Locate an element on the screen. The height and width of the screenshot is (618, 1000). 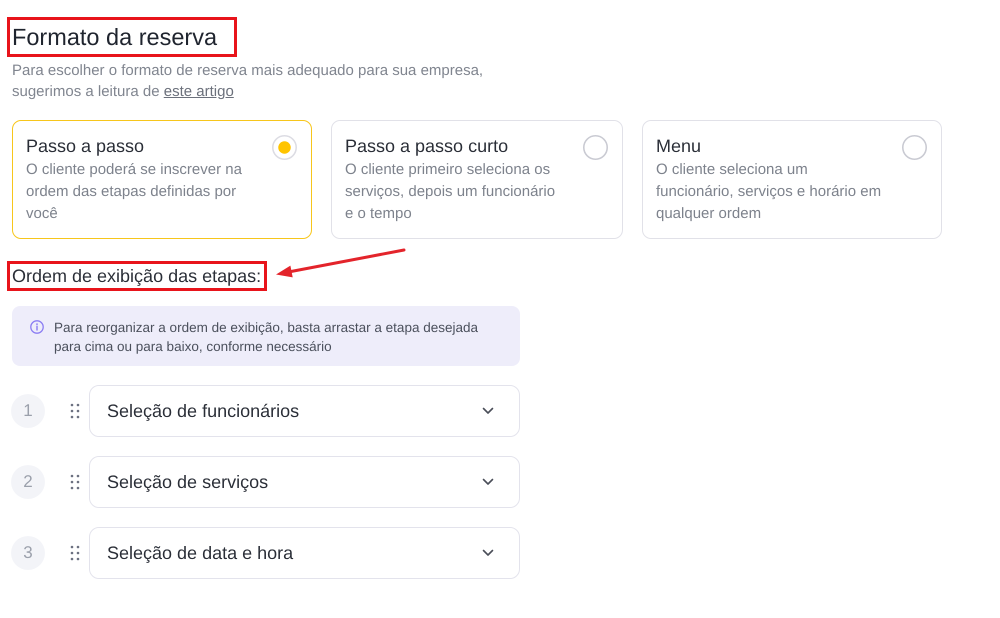
option-description: O cliente primeiro seleciona os serviços, depois um funcionário e o tempo is located at coordinates (450, 192).